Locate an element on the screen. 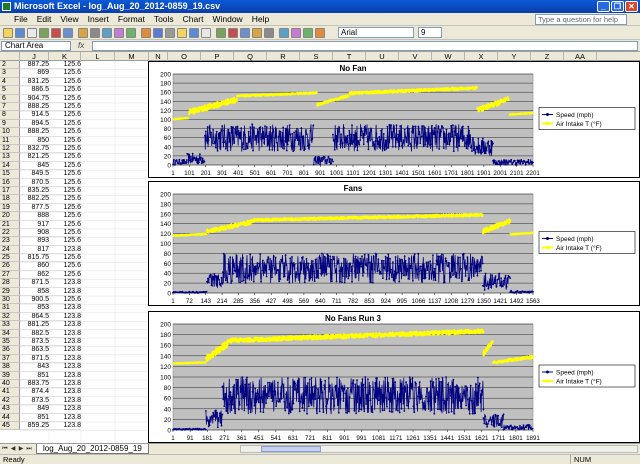 Image resolution: width=640 pixels, height=464 pixels. column-header-m: M is located at coordinates (132, 56).